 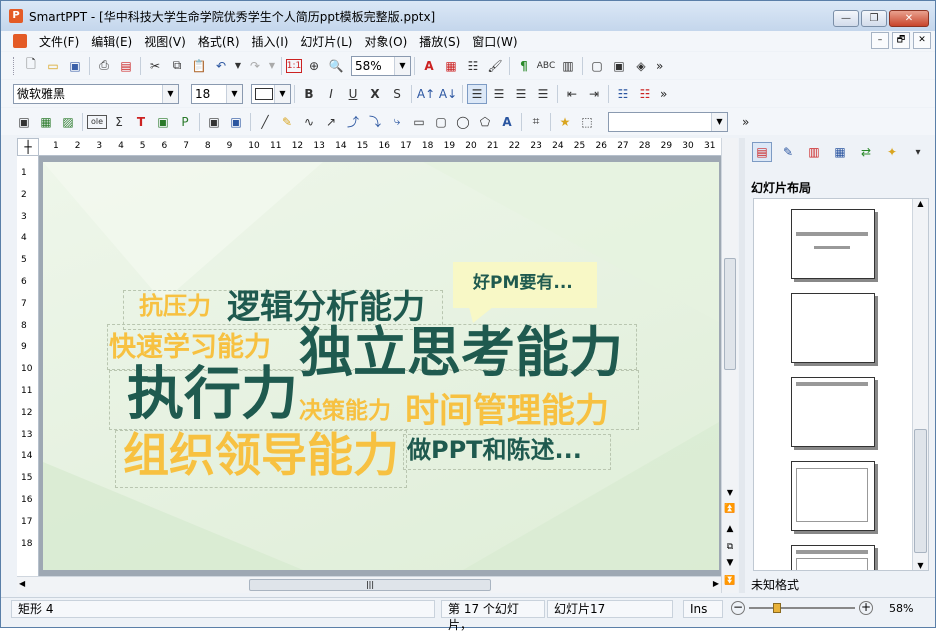 I want to click on new-file-icon: 🗋, so click(x=31, y=66).